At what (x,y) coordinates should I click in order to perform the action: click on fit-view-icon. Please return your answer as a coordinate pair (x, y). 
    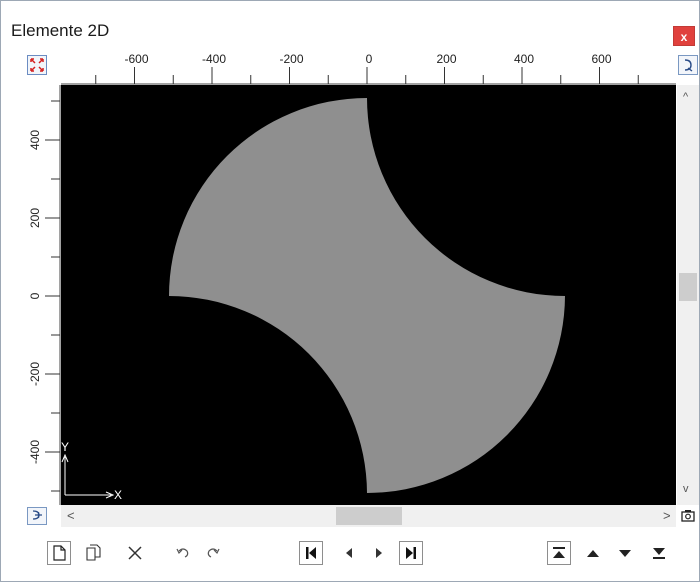
    Looking at the image, I should click on (37, 65).